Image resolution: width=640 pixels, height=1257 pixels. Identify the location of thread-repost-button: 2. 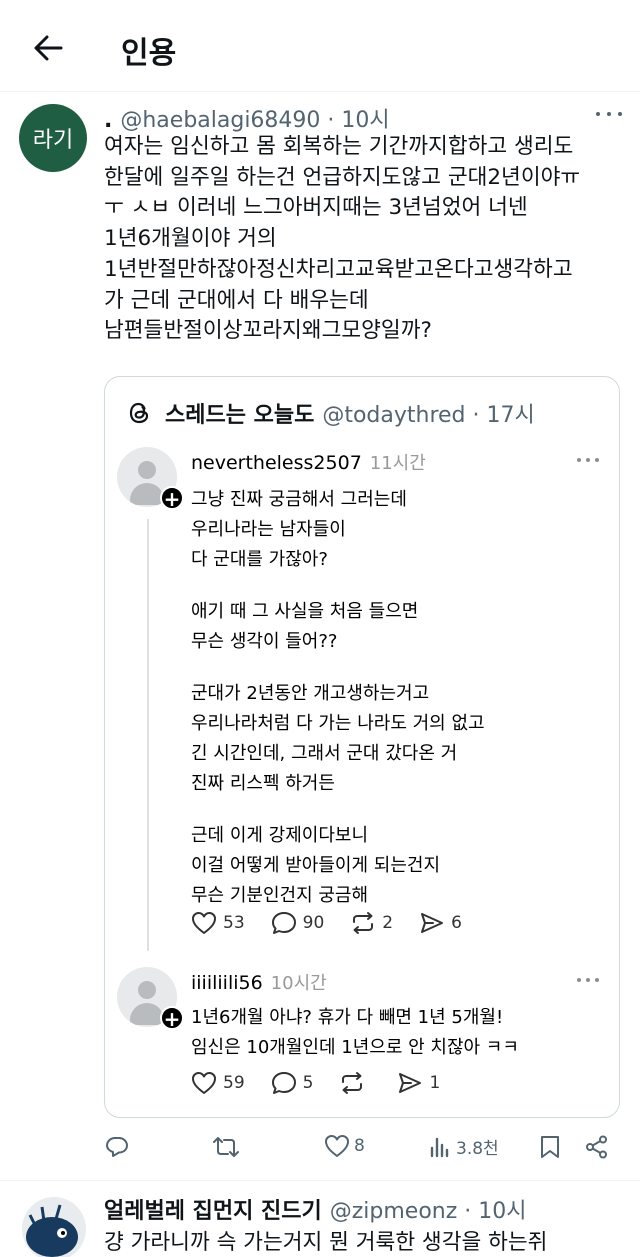
(371, 923).